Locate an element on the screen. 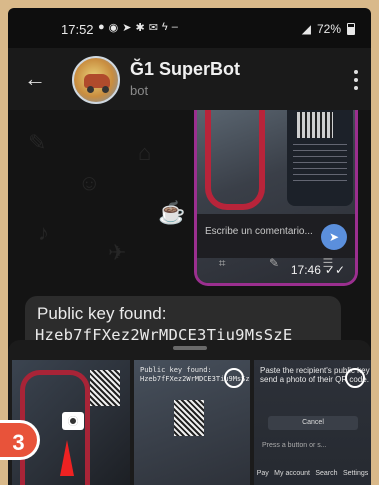 The image size is (379, 485). flash-icon: ϟ is located at coordinates (164, 27).